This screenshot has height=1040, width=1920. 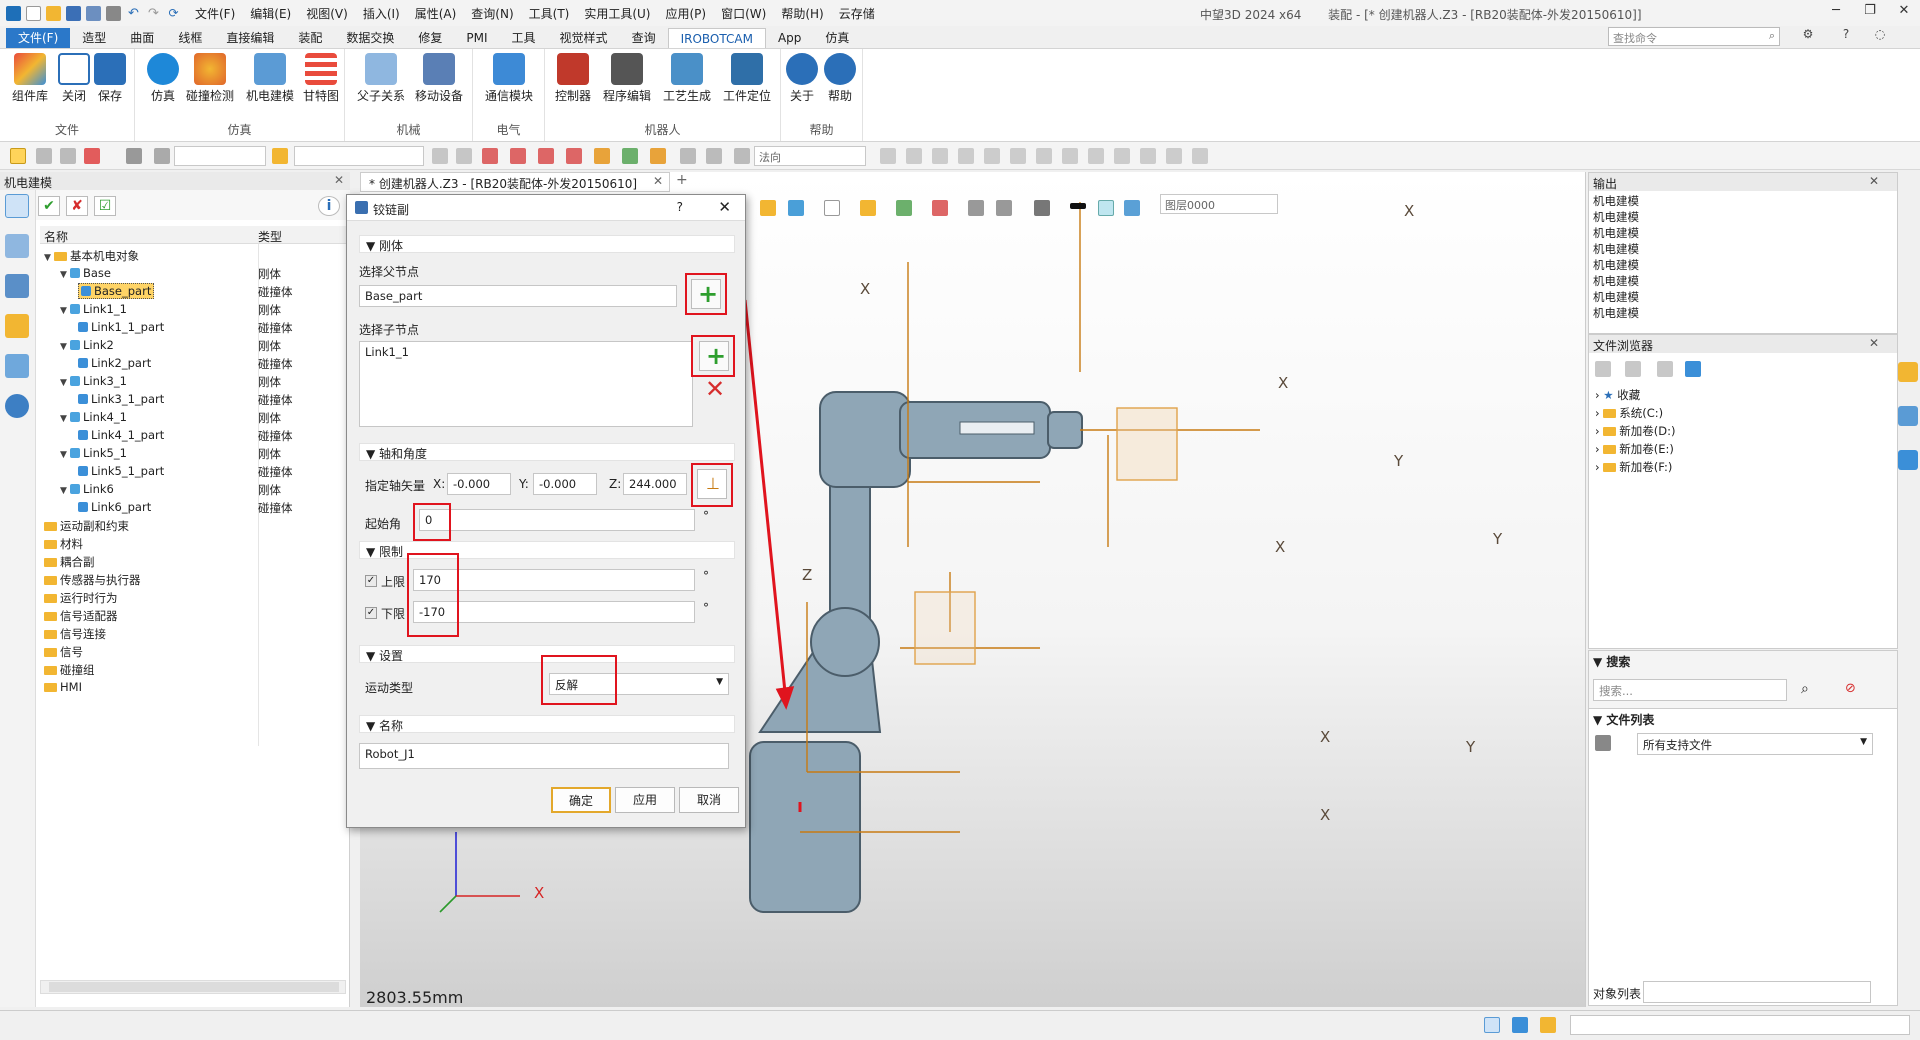 What do you see at coordinates (479, 484) in the screenshot?
I see `axis-x-input: -0.000` at bounding box center [479, 484].